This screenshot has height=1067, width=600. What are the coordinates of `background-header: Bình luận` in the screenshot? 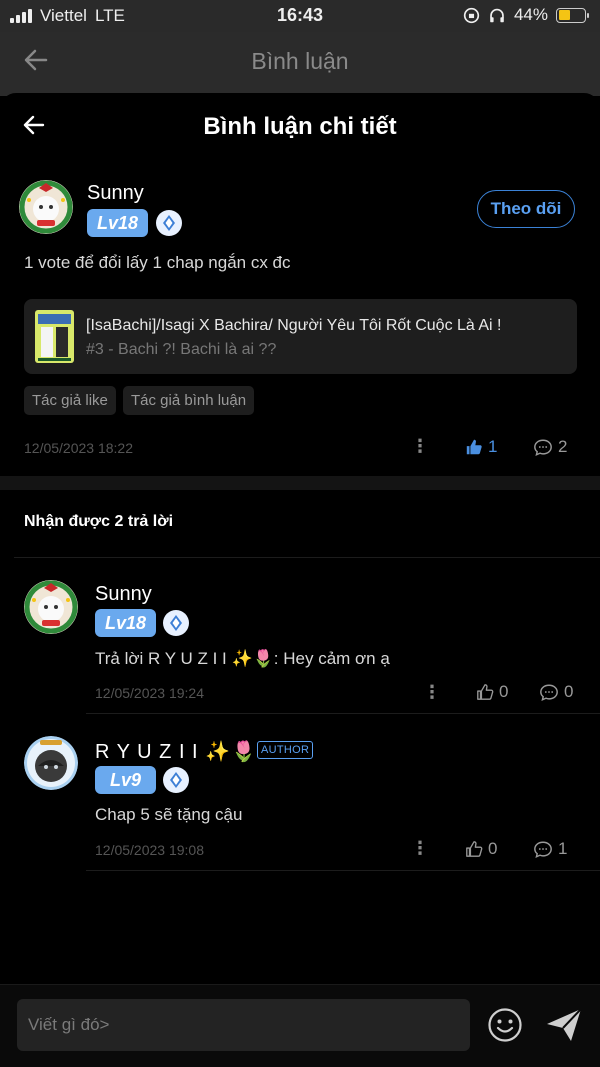 It's located at (300, 64).